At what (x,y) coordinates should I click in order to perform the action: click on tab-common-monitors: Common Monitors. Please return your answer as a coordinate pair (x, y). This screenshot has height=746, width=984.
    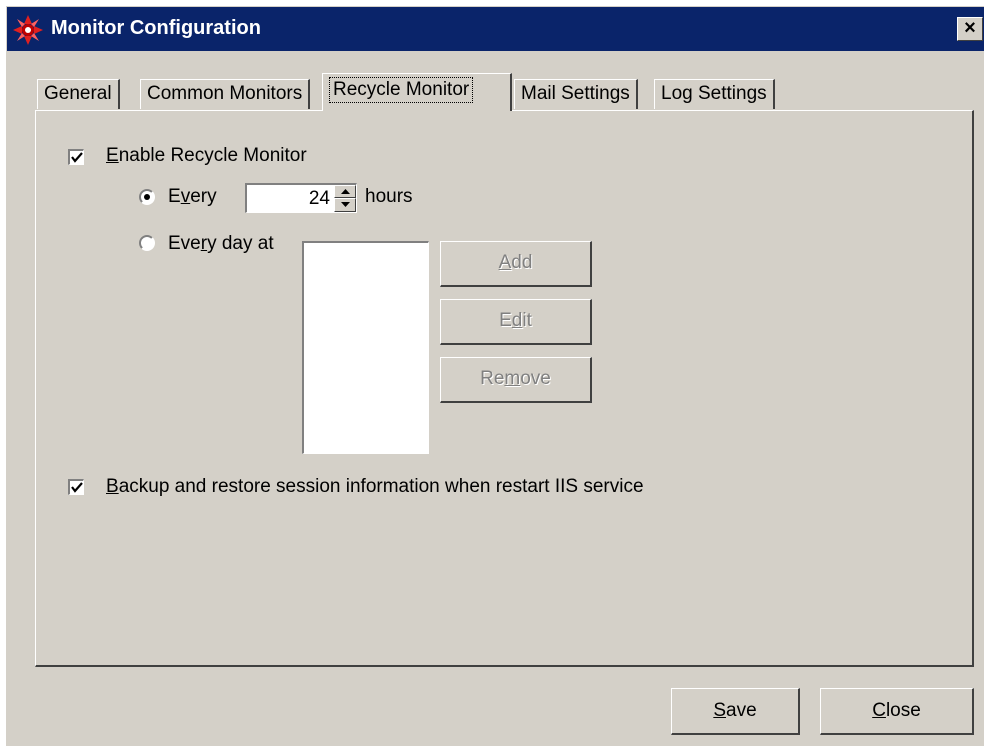
    Looking at the image, I should click on (225, 94).